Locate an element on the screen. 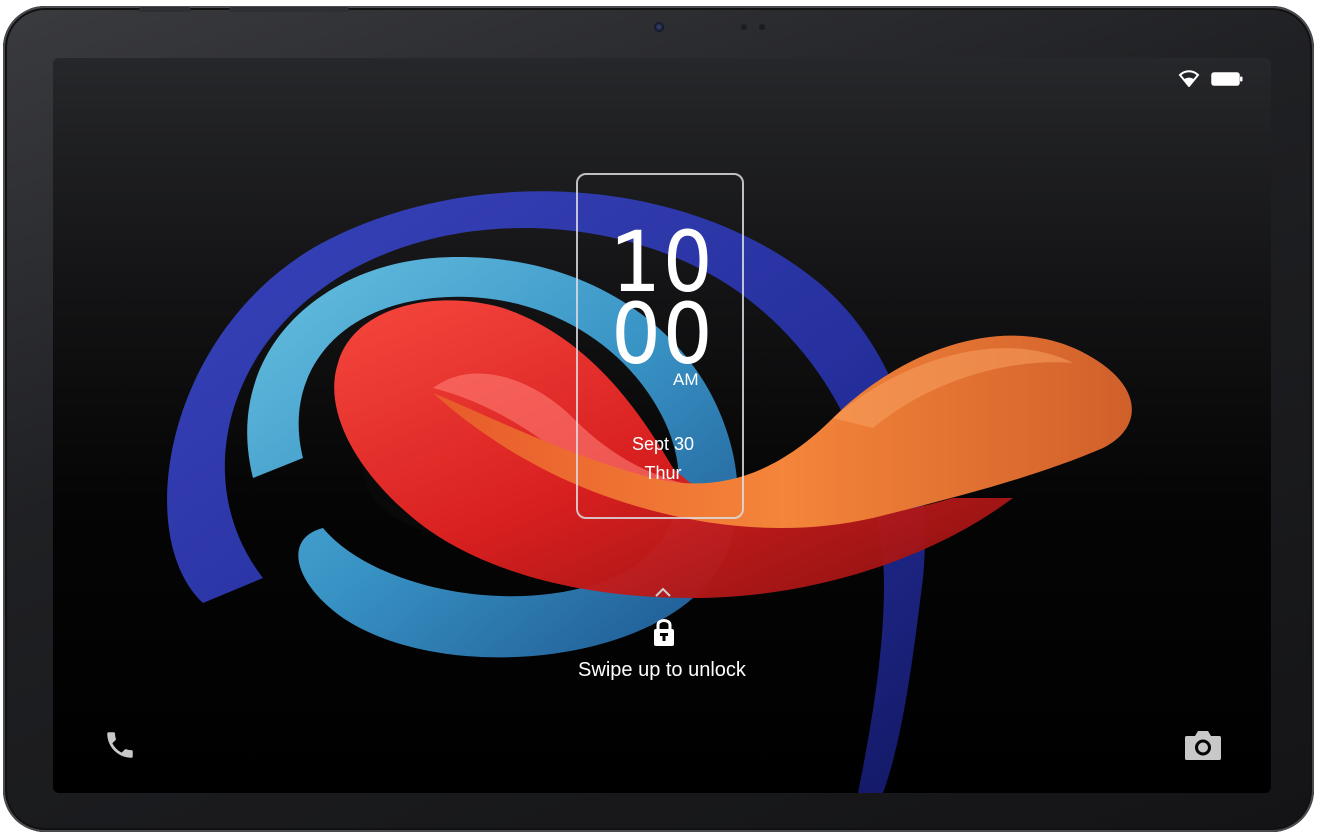 This screenshot has height=836, width=1318. camera-shortcut-button is located at coordinates (1203, 745).